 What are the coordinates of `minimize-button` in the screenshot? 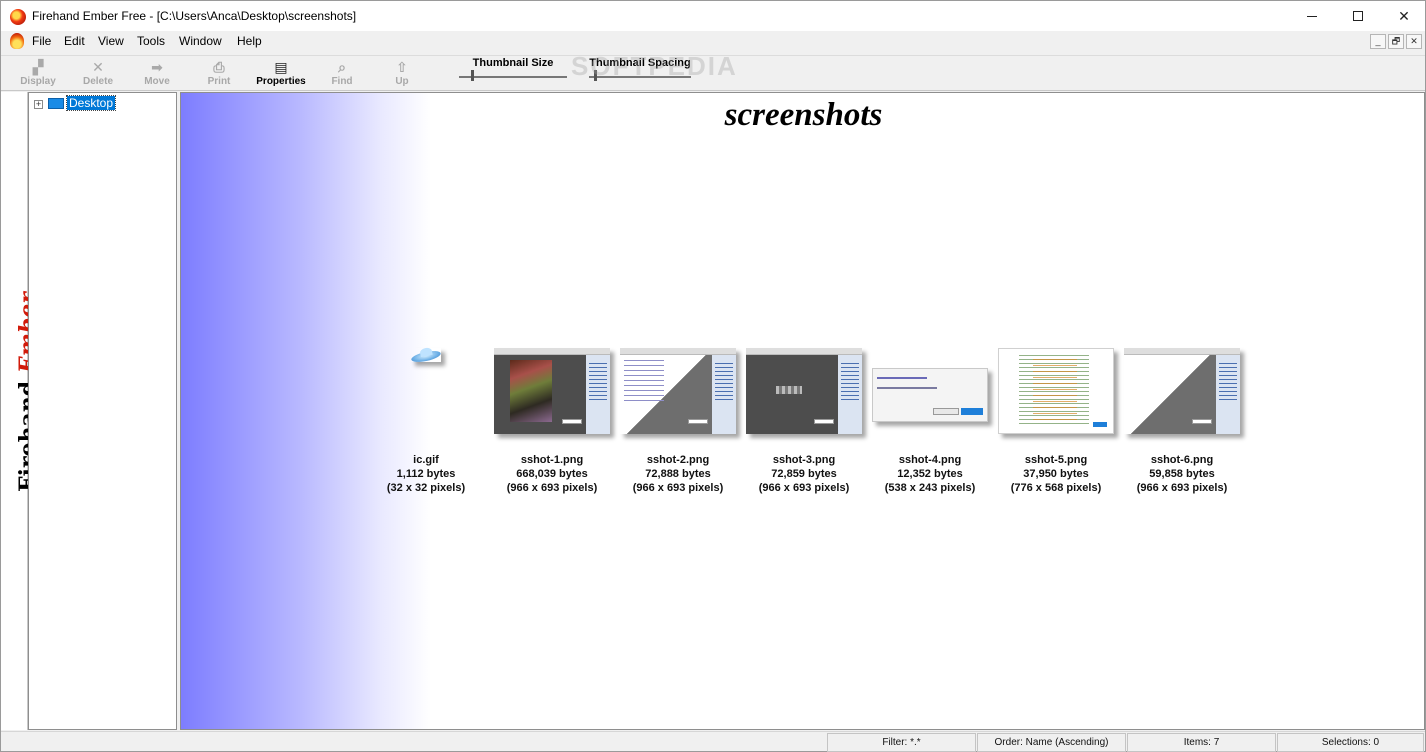 It's located at (1312, 16).